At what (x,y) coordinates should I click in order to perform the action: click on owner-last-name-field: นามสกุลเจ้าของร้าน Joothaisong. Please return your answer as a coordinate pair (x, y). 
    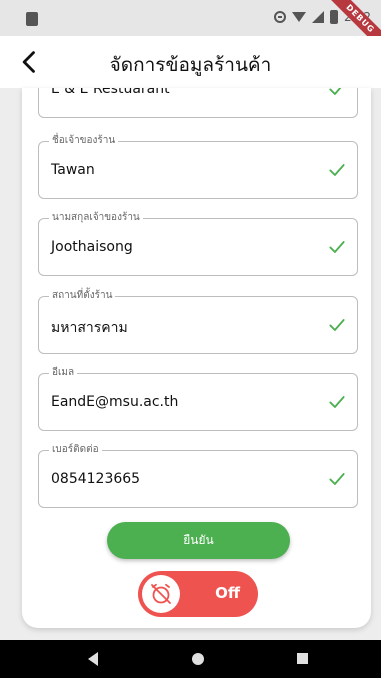
    Looking at the image, I should click on (198, 243).